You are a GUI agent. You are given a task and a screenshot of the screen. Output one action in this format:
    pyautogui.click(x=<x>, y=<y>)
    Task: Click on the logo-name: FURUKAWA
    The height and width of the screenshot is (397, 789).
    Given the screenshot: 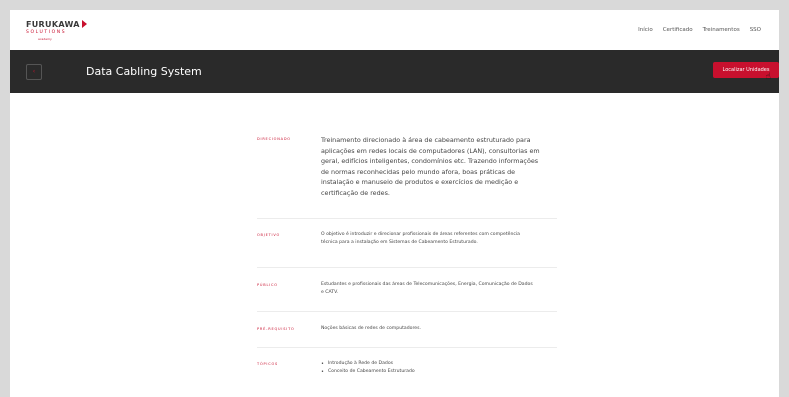 What is the action you would take?
    pyautogui.click(x=53, y=24)
    